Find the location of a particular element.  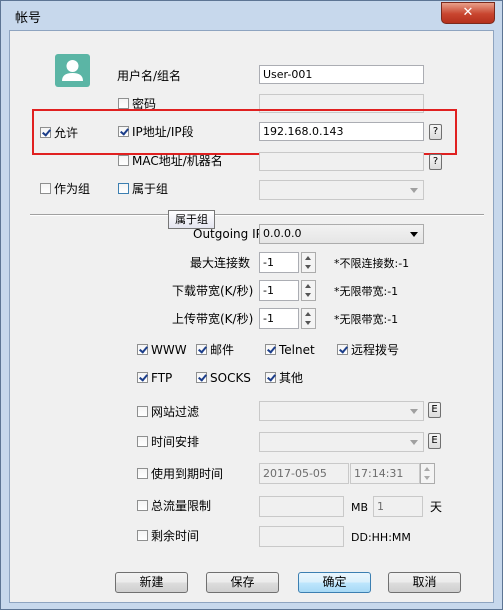

expiry-label: 使用到期时间 is located at coordinates (187, 474).